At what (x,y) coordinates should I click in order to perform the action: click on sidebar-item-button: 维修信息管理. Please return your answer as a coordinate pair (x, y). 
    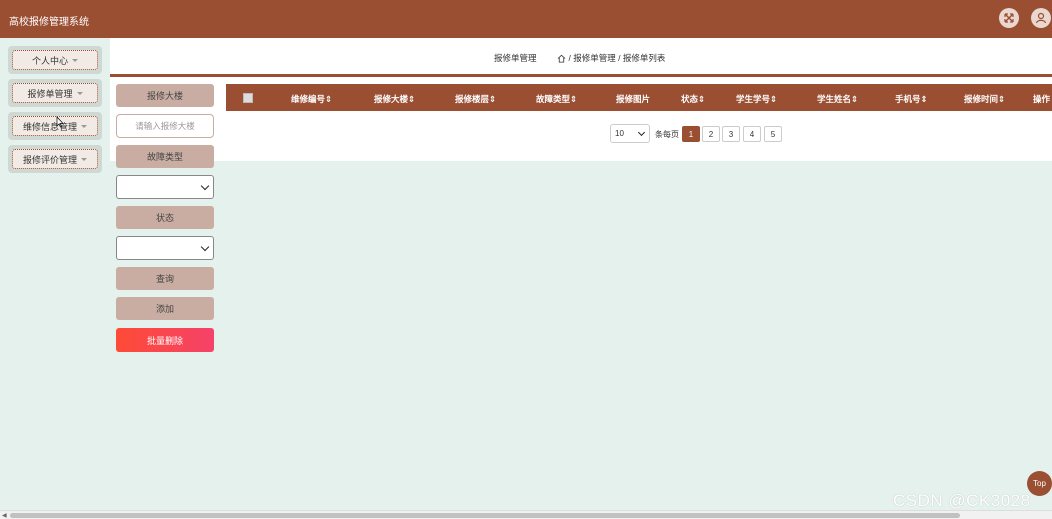
    Looking at the image, I should click on (55, 126).